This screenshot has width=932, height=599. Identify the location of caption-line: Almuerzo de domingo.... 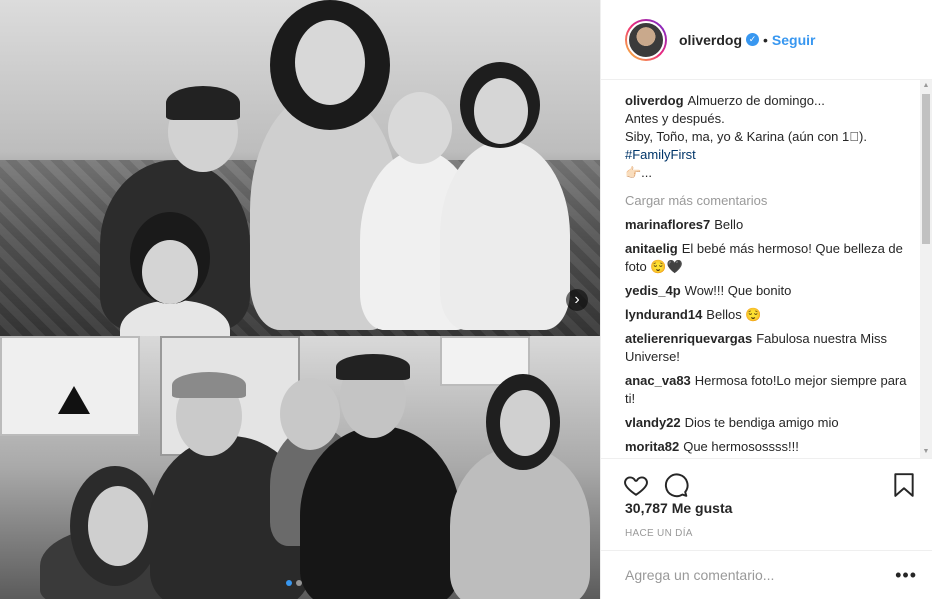
(756, 100).